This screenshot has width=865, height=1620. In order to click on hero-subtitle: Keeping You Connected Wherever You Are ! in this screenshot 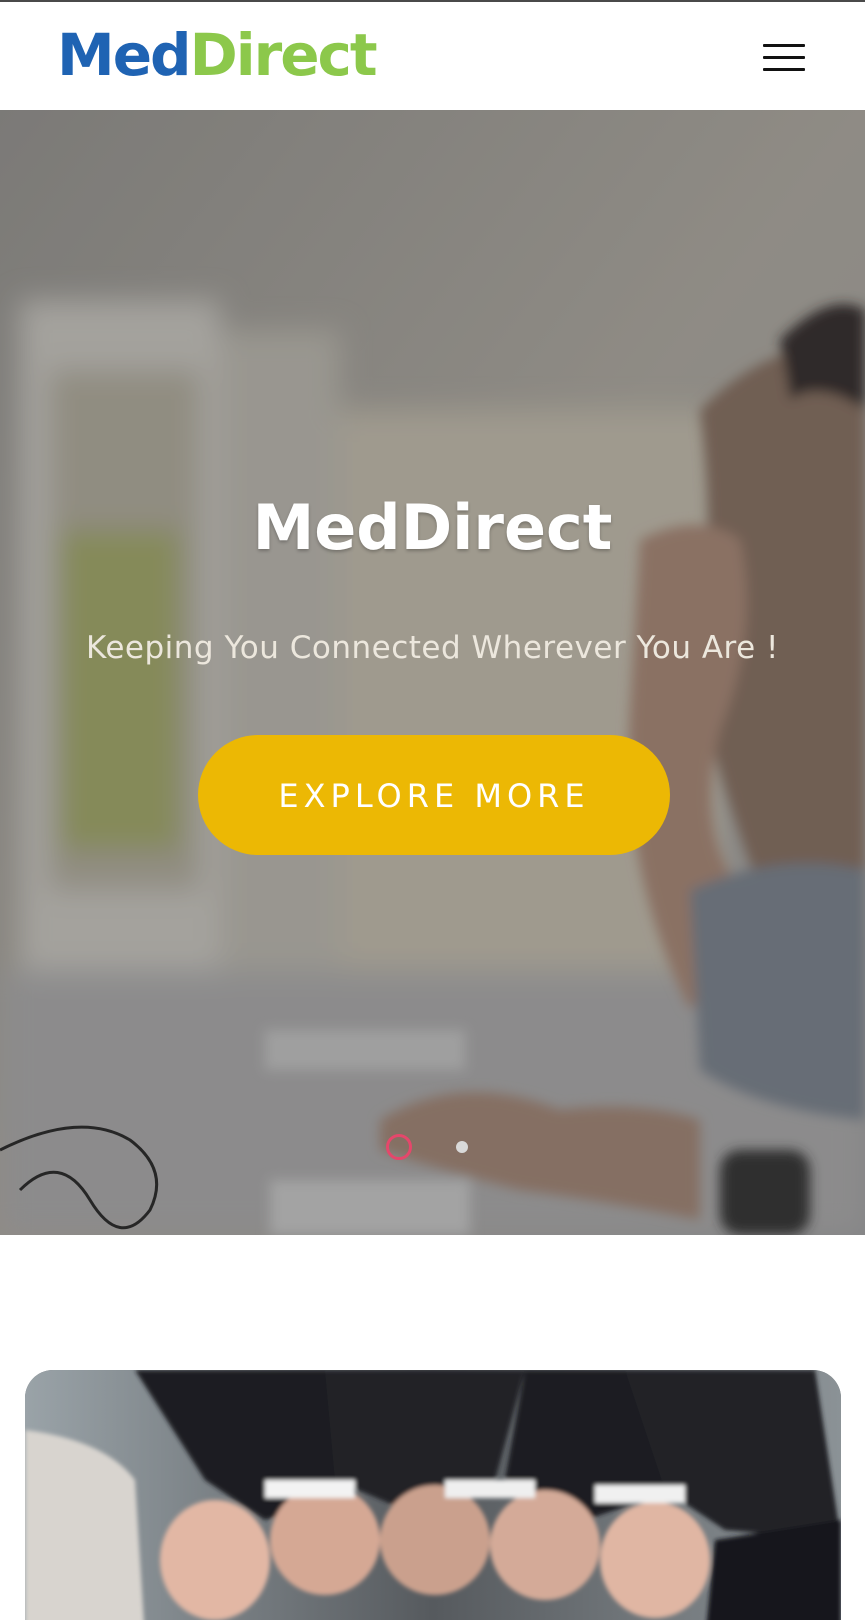, I will do `click(432, 648)`.